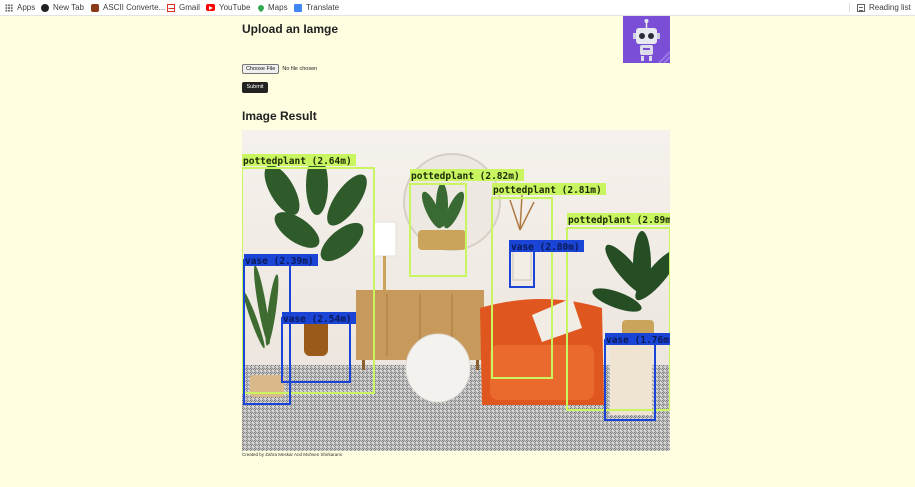 This screenshot has width=915, height=487. Describe the element at coordinates (637, 340) in the screenshot. I see `detection-label: vase (1.76m` at that location.